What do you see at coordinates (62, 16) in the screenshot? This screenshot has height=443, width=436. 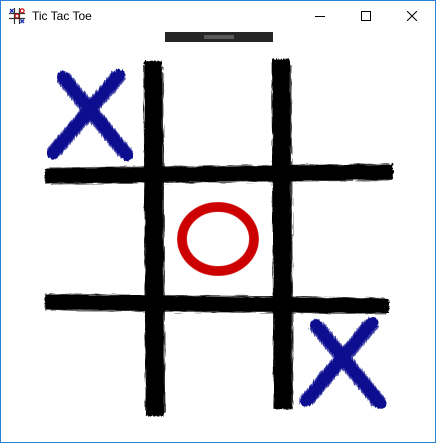 I see `window-title: Tic Tac Toe` at bounding box center [62, 16].